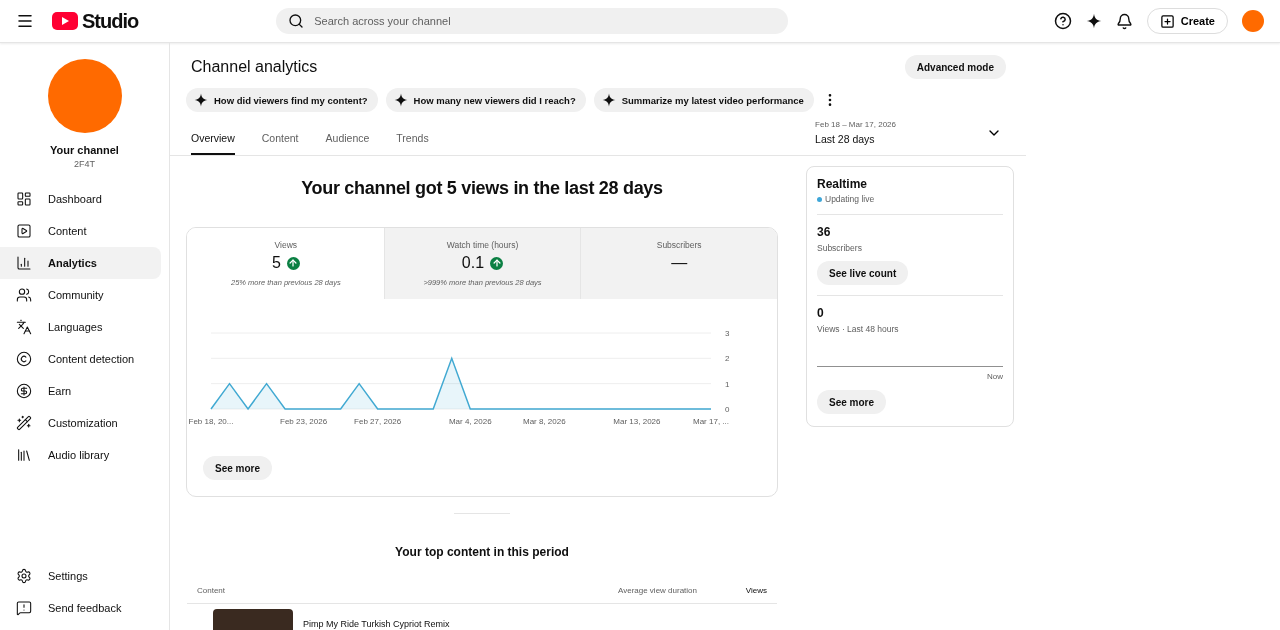 The height and width of the screenshot is (630, 1280). What do you see at coordinates (482, 188) in the screenshot?
I see `headline: Your channel got 5 views in the last 28 days` at bounding box center [482, 188].